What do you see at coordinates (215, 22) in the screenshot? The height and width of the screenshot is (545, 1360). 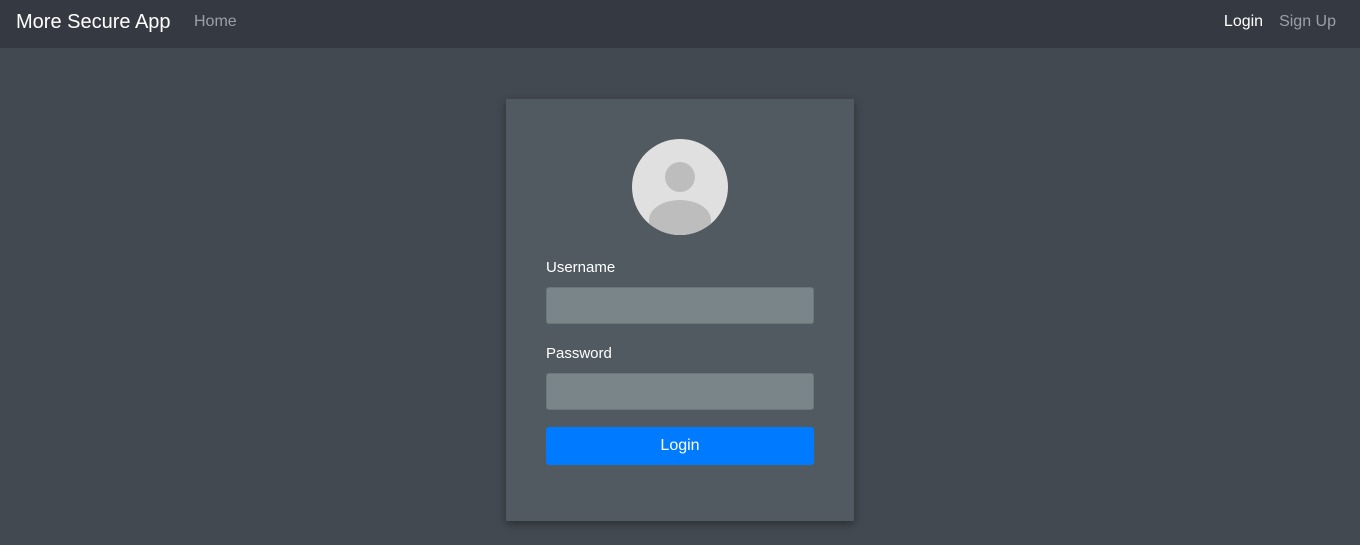 I see `nav-home-link: Home` at bounding box center [215, 22].